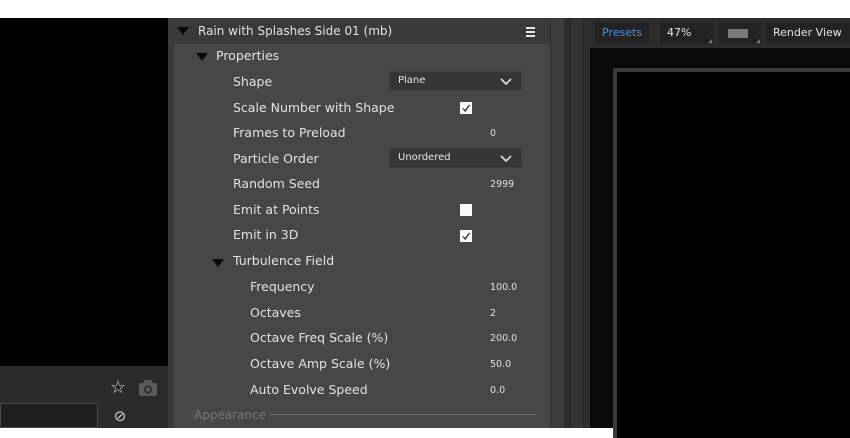 The width and height of the screenshot is (850, 438). What do you see at coordinates (557, 223) in the screenshot?
I see `panel-scrollbar` at bounding box center [557, 223].